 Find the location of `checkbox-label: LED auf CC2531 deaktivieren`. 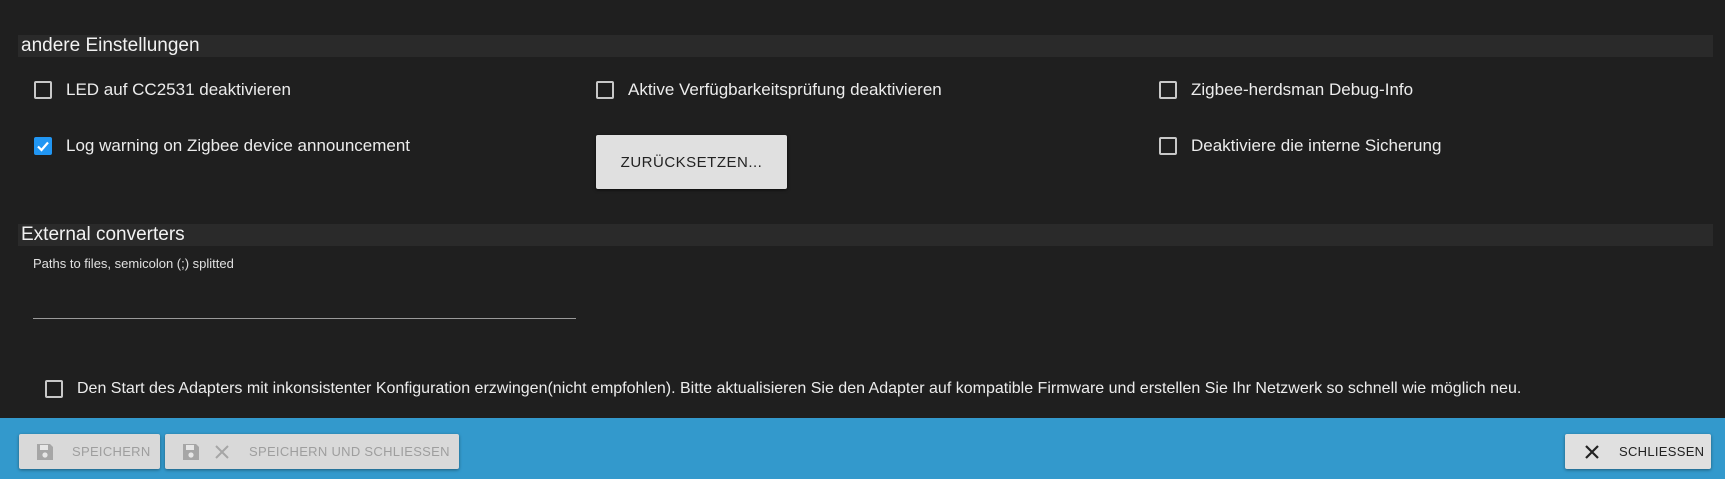

checkbox-label: LED auf CC2531 deaktivieren is located at coordinates (178, 89).